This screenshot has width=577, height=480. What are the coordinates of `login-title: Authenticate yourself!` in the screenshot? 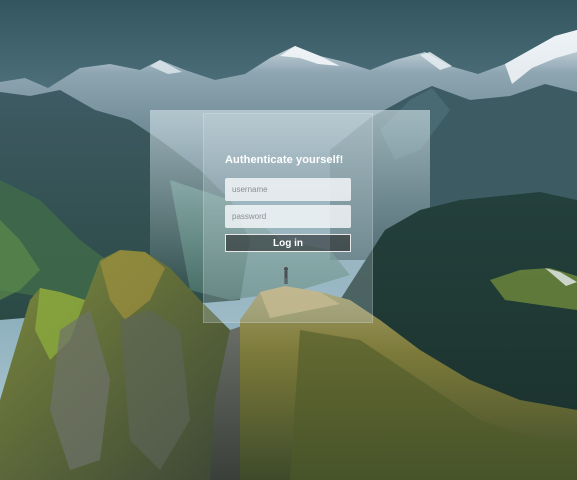 It's located at (284, 160).